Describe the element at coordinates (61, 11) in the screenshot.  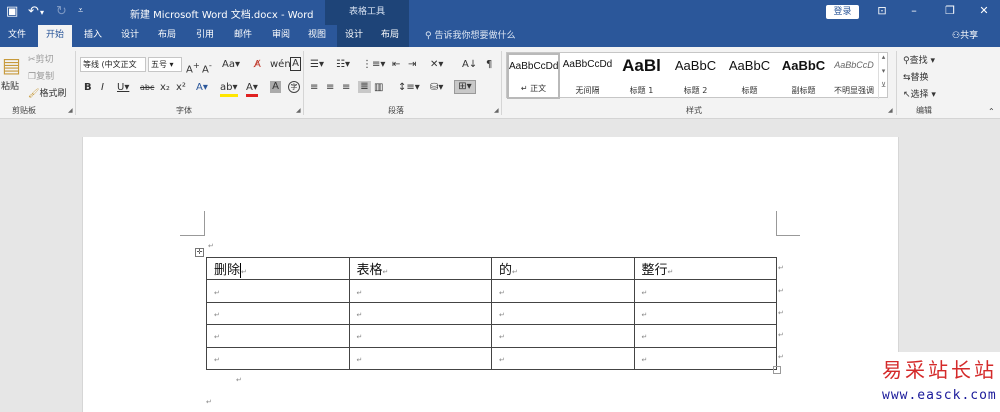
I see `redo-icon: ↻` at that location.